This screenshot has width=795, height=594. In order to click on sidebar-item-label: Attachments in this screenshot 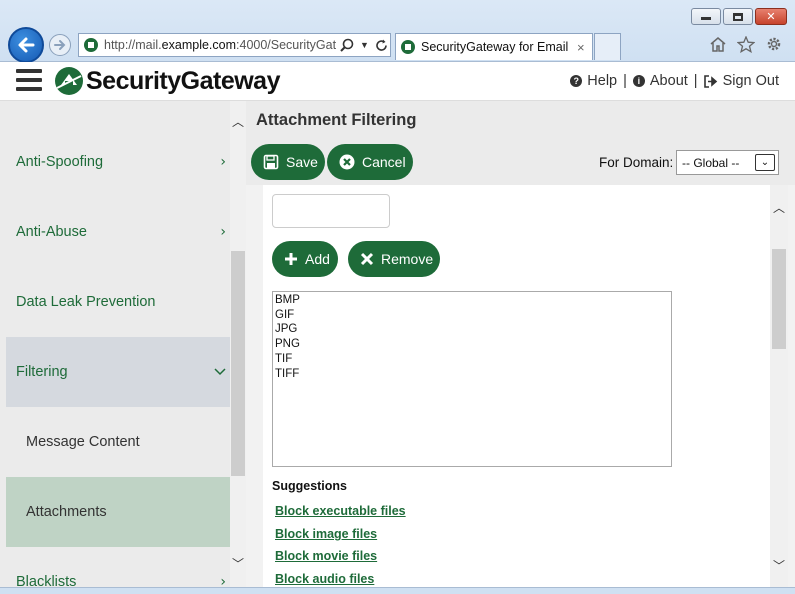, I will do `click(66, 512)`.